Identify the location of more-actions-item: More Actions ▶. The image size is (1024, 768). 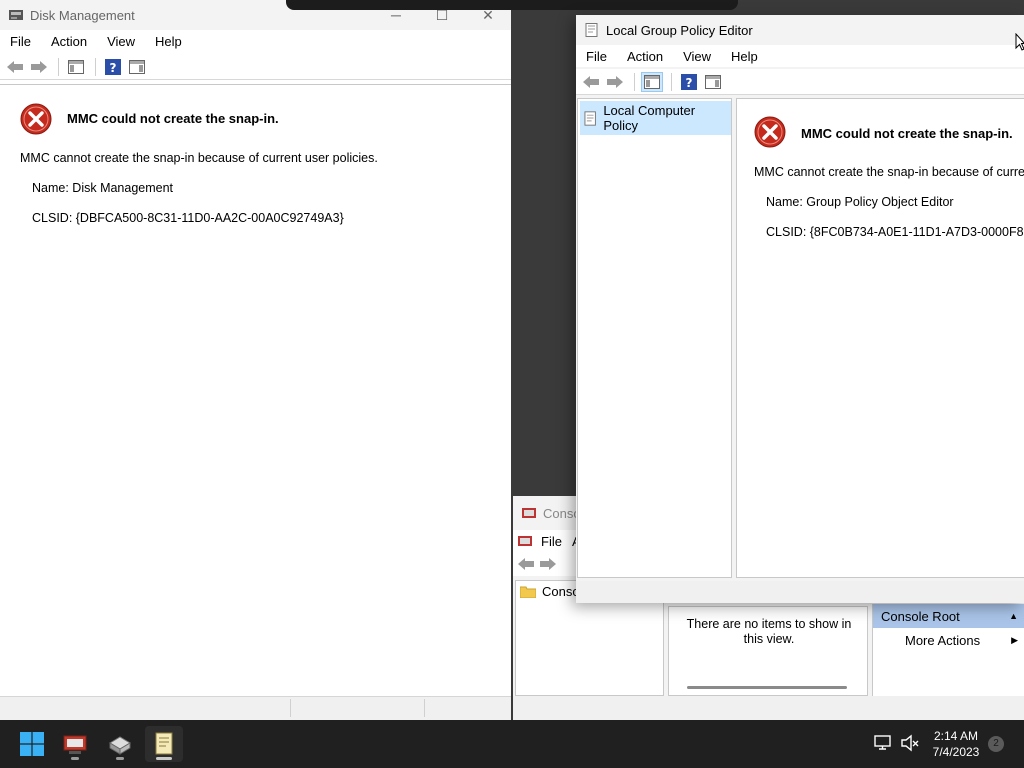
(948, 640).